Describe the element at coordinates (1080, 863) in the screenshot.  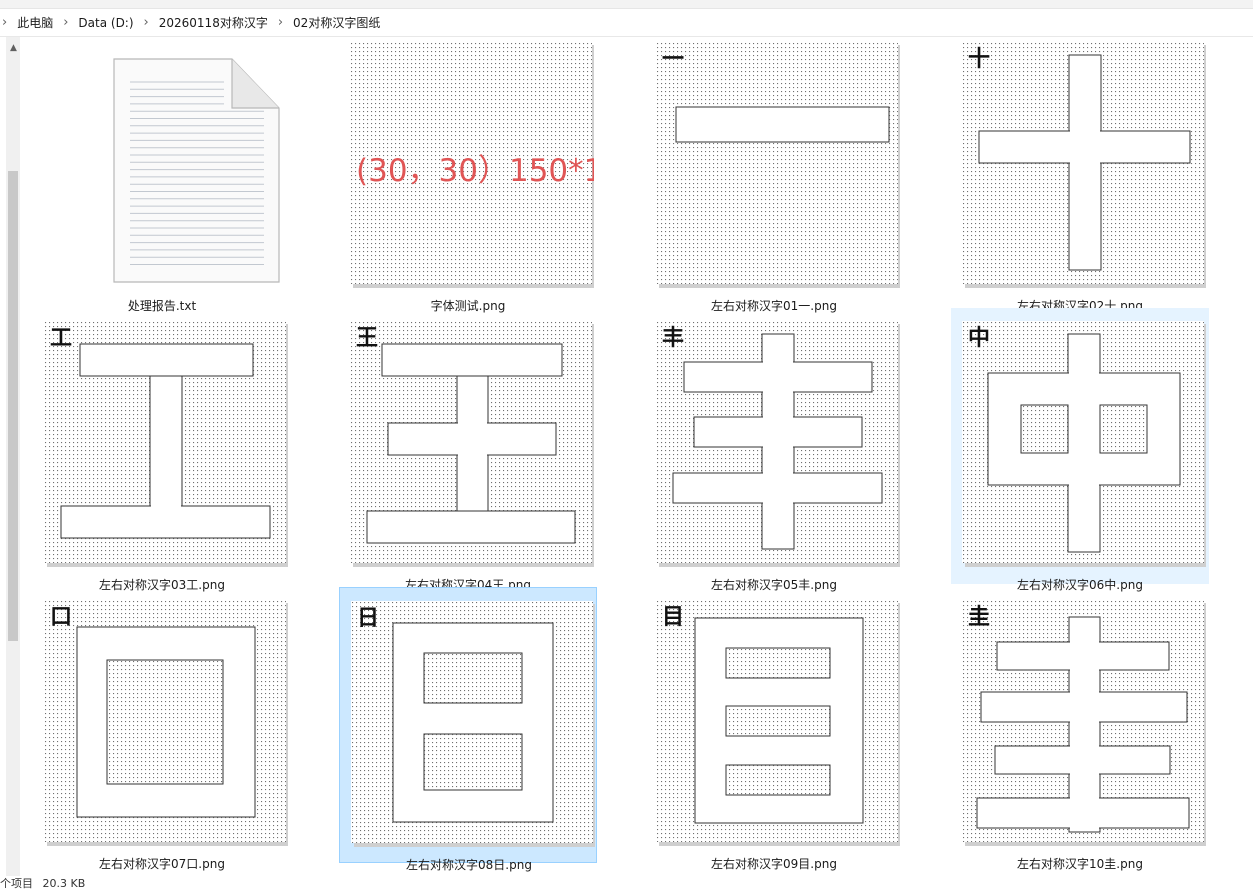
I see `file-name-label: 左右对称汉字10圭.png` at that location.